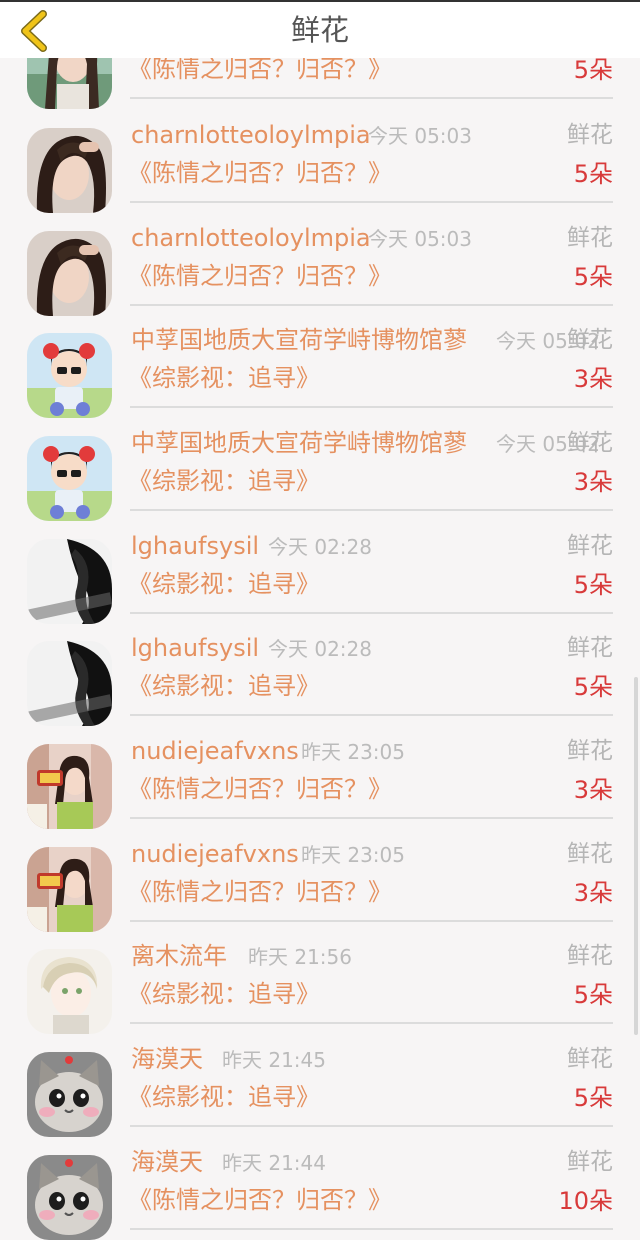 The width and height of the screenshot is (640, 1240). What do you see at coordinates (179, 956) in the screenshot?
I see `user-name: 离木流年` at bounding box center [179, 956].